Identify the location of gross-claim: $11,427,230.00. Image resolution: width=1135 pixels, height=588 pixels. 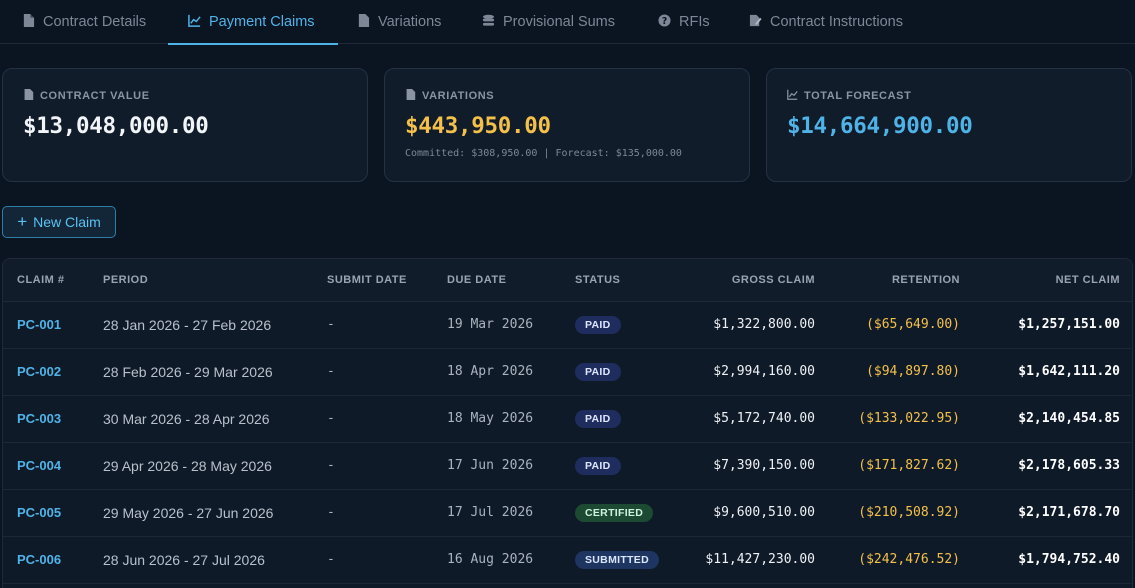
(760, 559).